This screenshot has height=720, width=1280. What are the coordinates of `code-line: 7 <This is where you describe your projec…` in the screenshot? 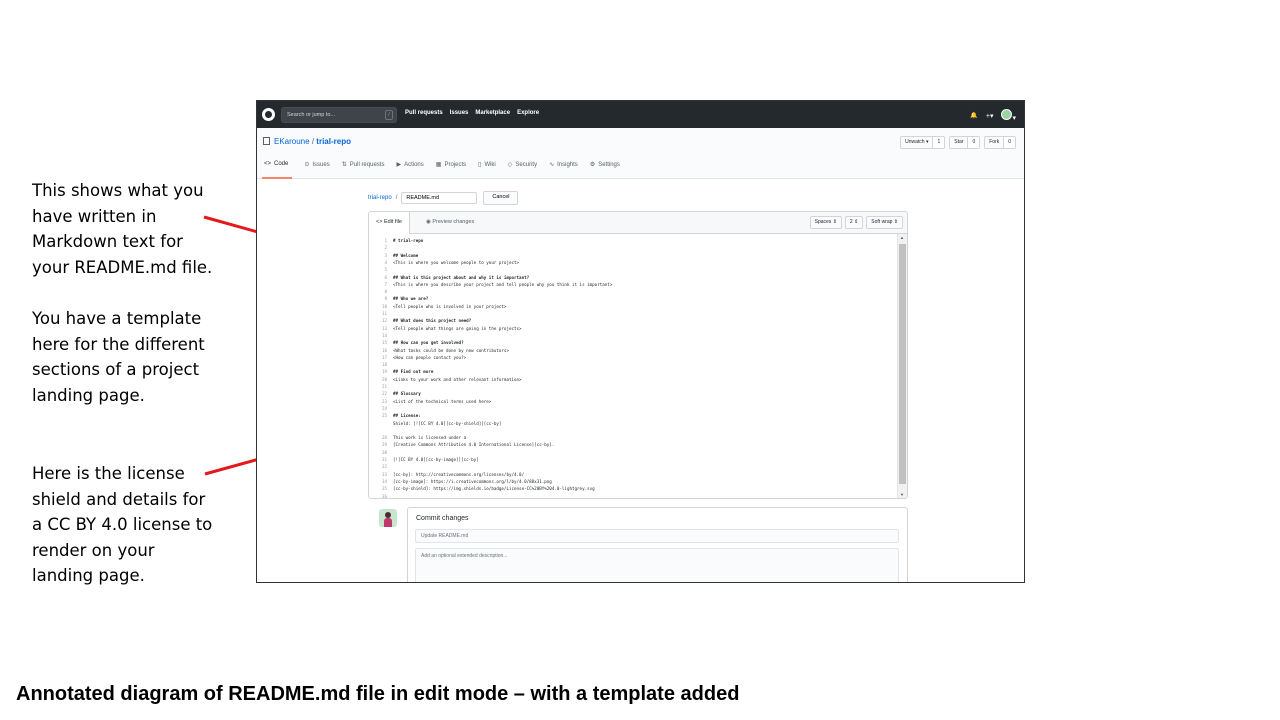 It's located at (490, 284).